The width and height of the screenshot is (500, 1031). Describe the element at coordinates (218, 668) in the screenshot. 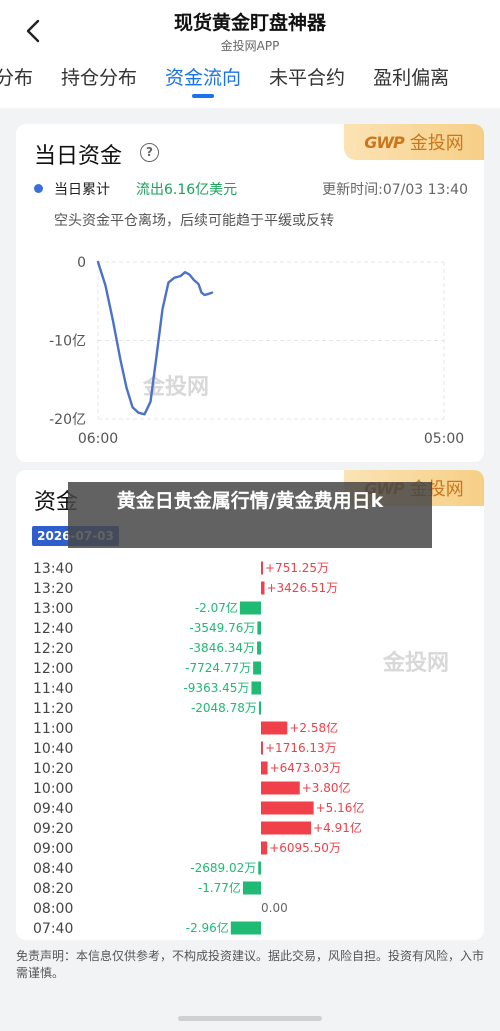

I see `bar-value-label: -7724.77万` at that location.